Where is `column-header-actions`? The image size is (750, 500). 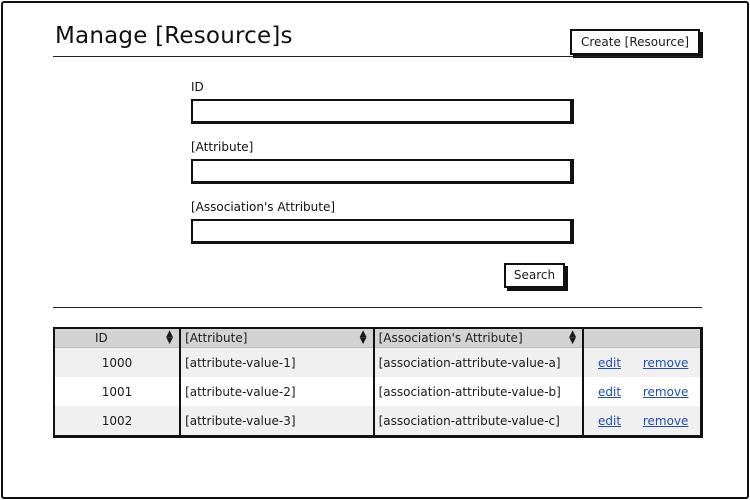
column-header-actions is located at coordinates (641, 338).